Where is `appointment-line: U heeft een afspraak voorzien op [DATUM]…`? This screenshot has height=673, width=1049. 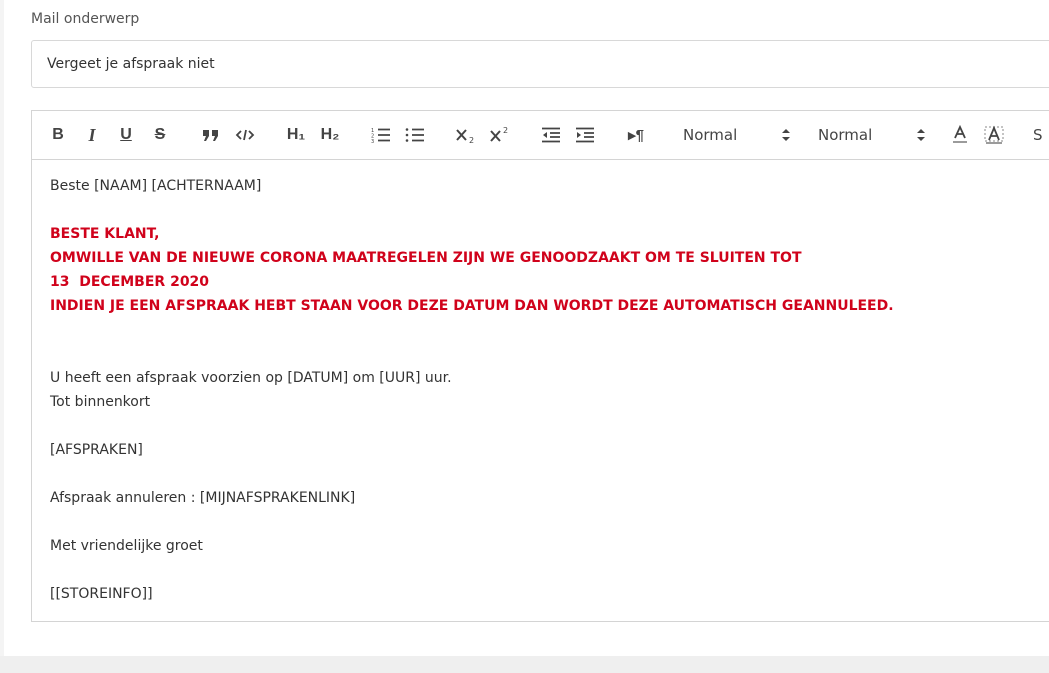 appointment-line: U heeft een afspraak voorzien op [DATUM]… is located at coordinates (251, 378).